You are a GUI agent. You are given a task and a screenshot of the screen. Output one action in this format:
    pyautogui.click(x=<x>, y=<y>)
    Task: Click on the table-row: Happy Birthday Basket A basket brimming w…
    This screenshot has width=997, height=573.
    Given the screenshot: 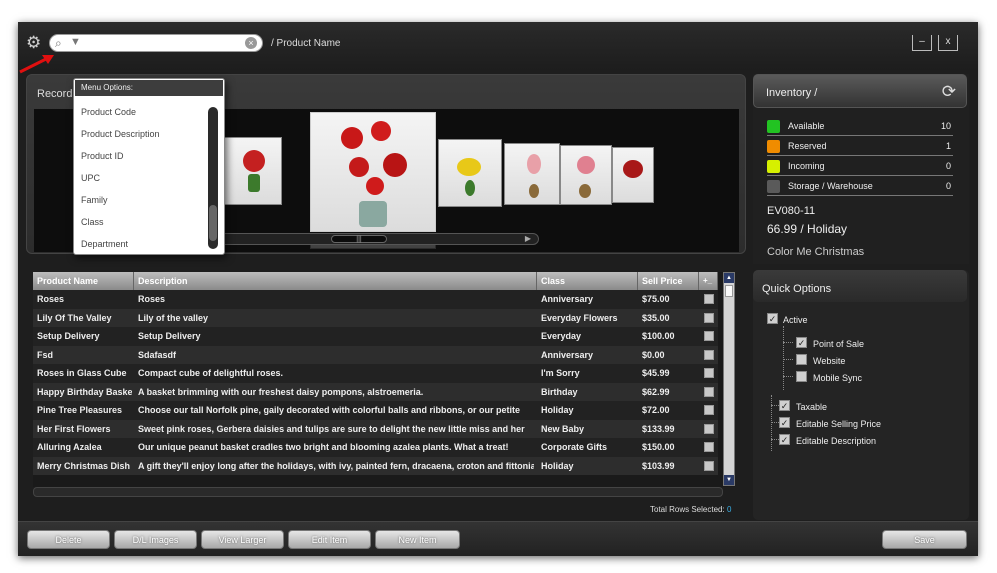 What is the action you would take?
    pyautogui.click(x=375, y=391)
    